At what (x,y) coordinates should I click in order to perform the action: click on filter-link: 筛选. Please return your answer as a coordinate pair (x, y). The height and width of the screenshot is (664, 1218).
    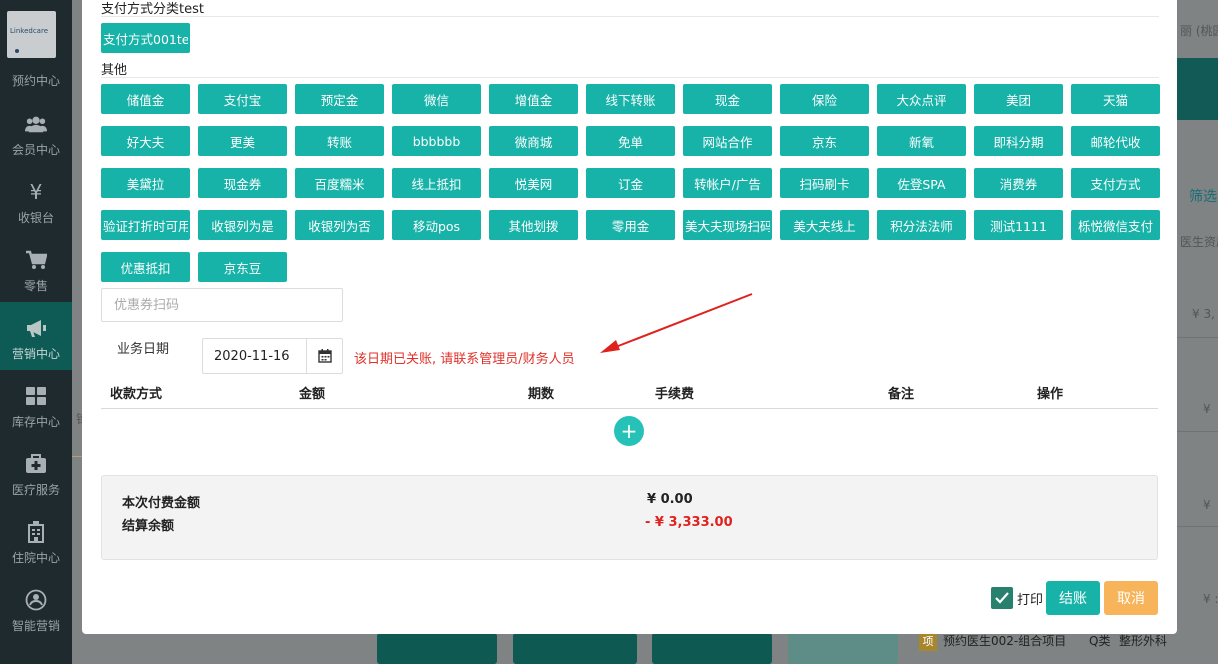
    Looking at the image, I should click on (1203, 196).